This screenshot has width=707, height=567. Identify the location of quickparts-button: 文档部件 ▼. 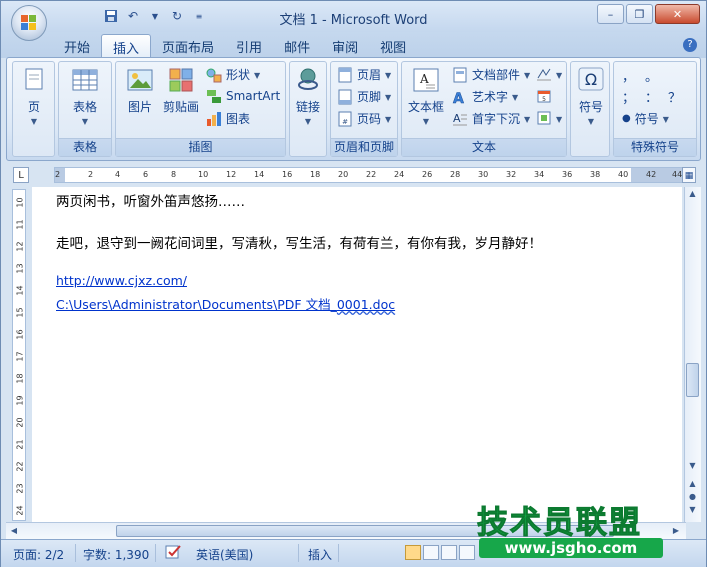
(491, 74).